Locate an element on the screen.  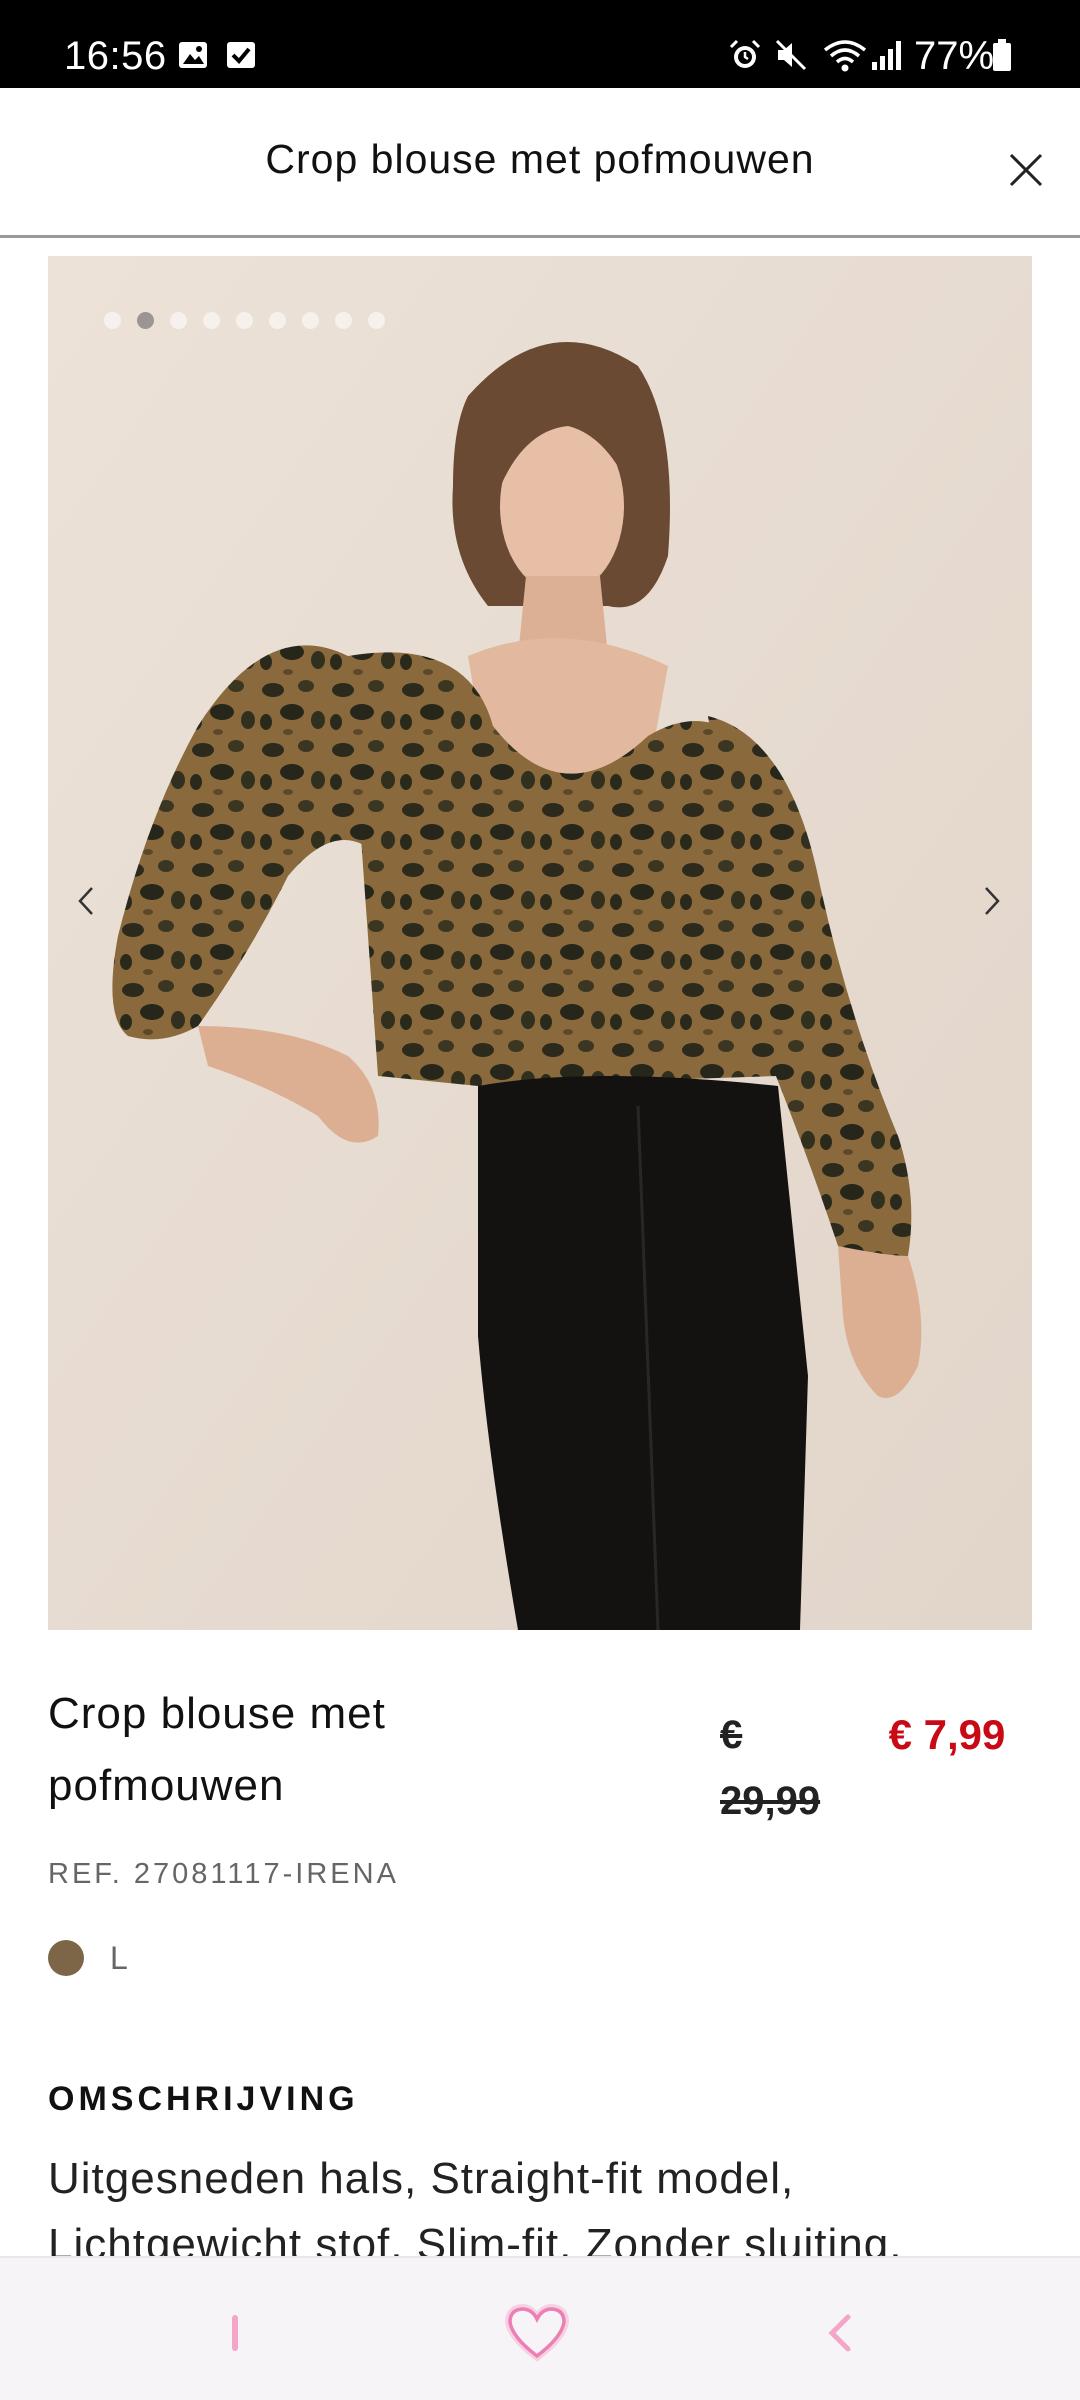
color-swatch is located at coordinates (66, 1958).